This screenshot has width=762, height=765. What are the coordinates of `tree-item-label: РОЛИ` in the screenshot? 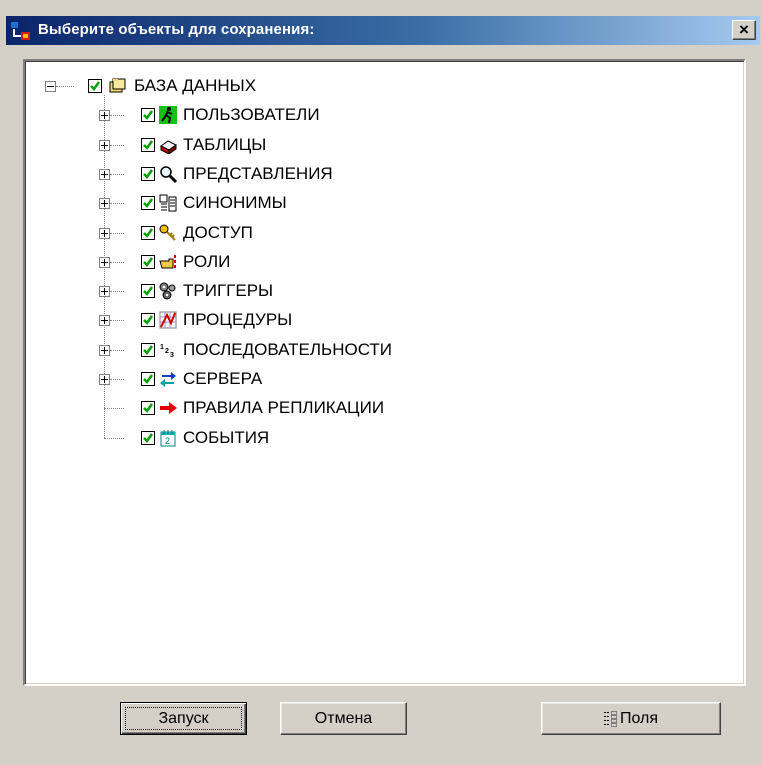 It's located at (207, 261).